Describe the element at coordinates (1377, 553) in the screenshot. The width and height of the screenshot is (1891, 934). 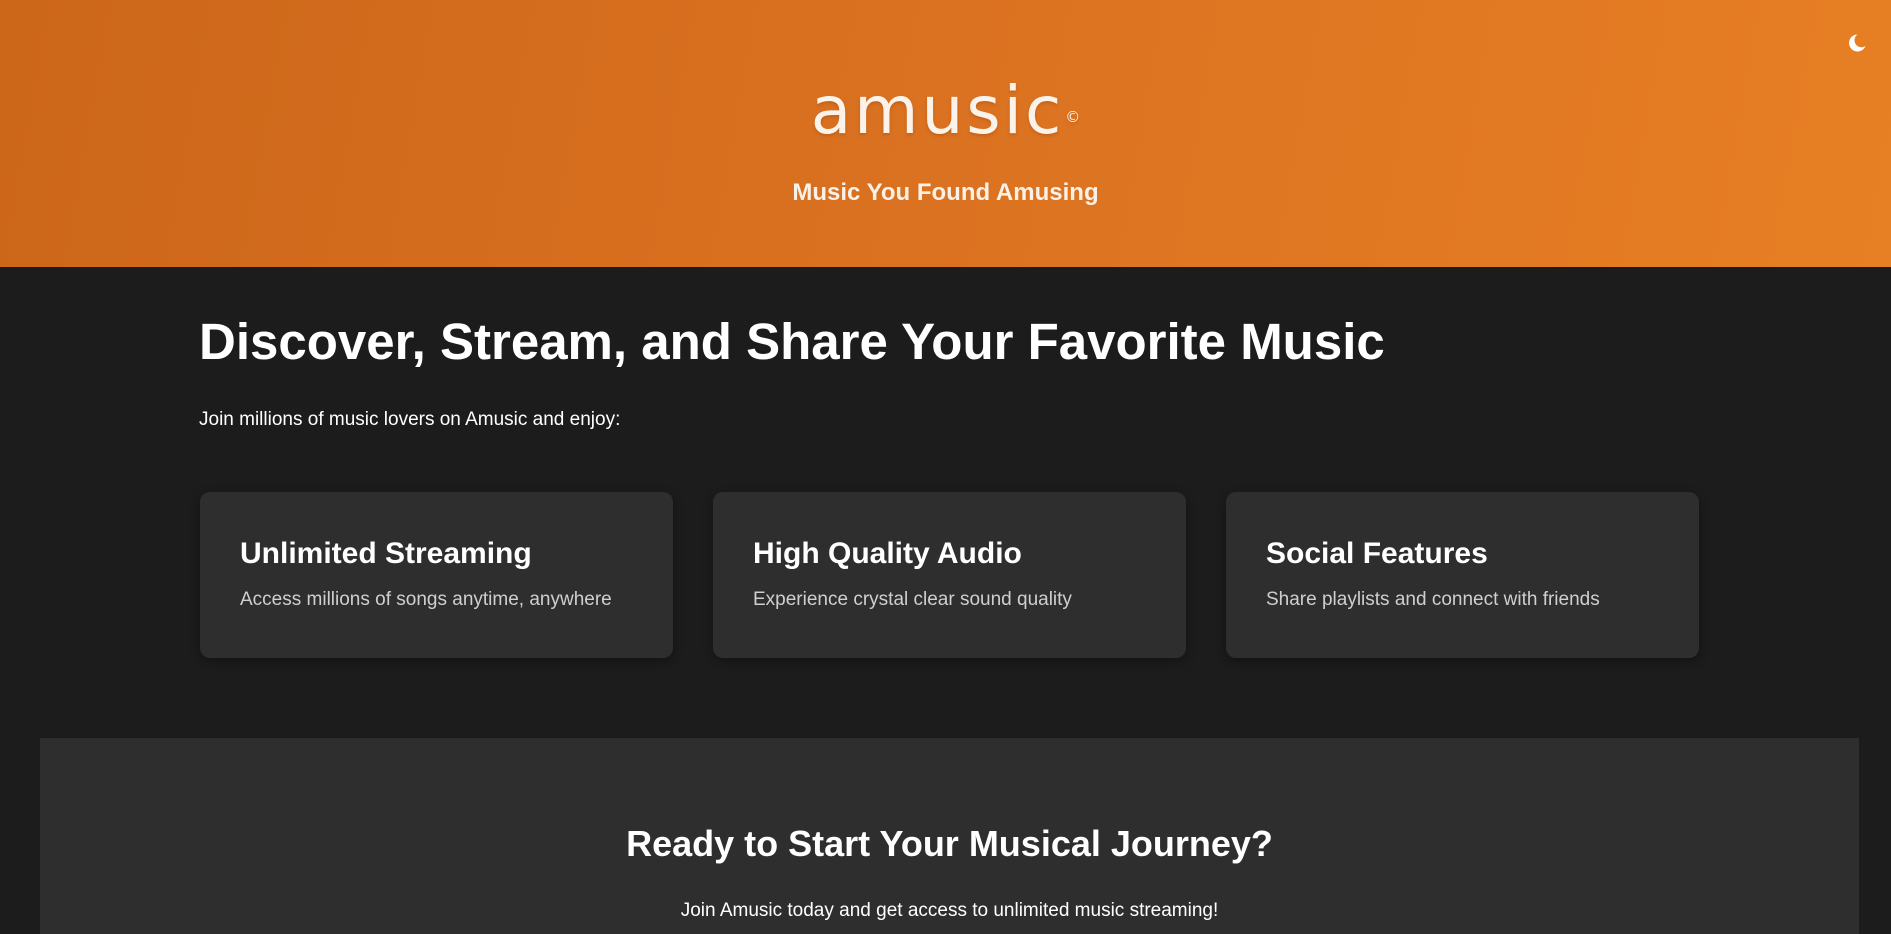
I see `feature-card-title: Social Features` at that location.